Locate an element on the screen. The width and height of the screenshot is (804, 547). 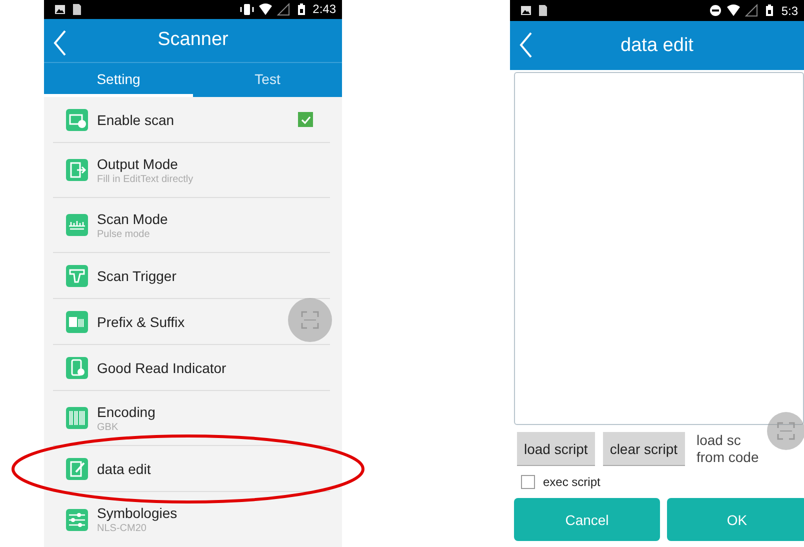
ruler-icon is located at coordinates (77, 225).